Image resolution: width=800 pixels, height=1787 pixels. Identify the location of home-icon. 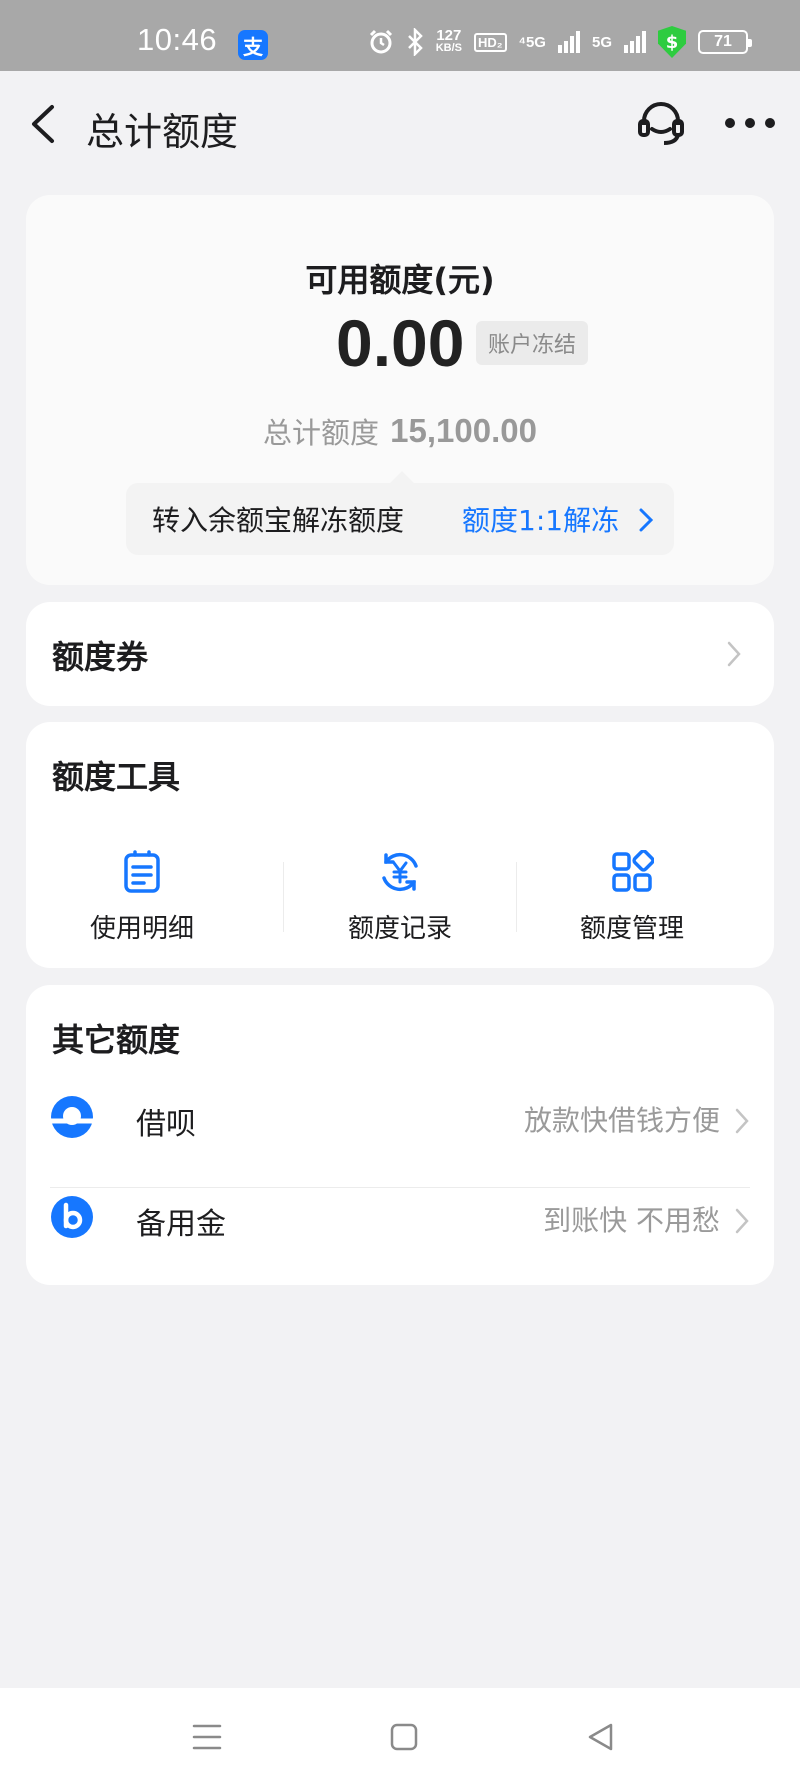
(404, 1737).